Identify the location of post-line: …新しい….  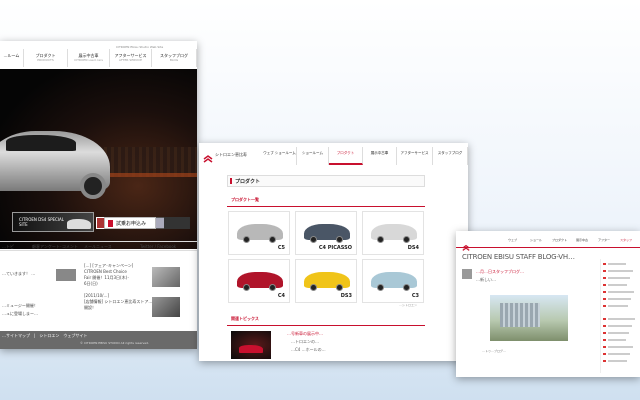
(486, 279).